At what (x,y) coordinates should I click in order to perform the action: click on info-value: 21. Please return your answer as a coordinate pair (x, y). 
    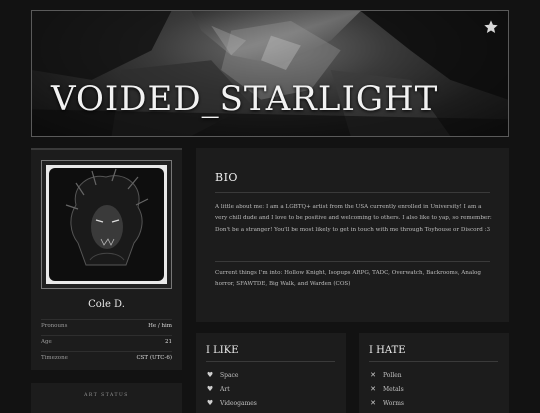
    Looking at the image, I should click on (168, 342).